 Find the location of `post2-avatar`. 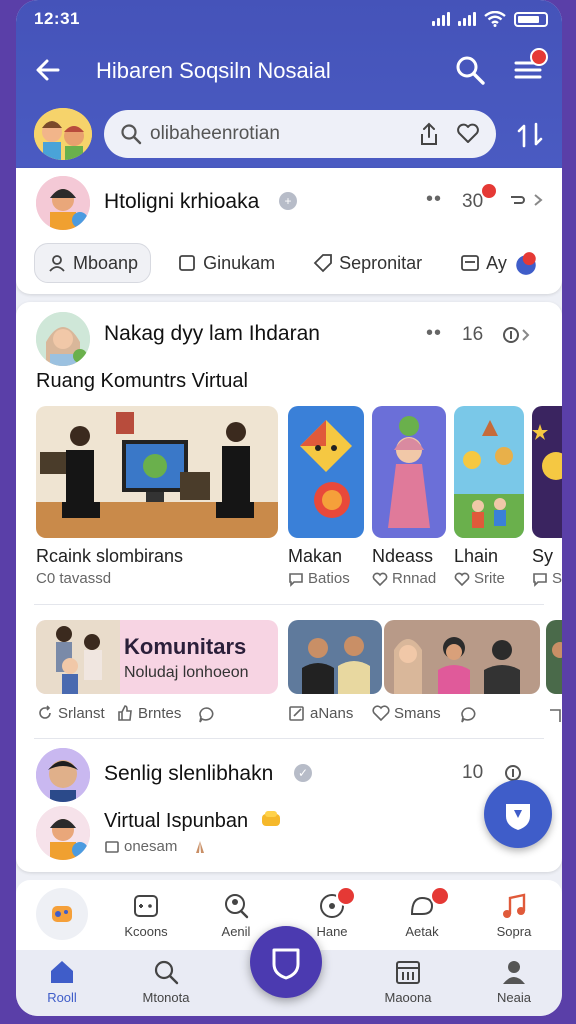

post2-avatar is located at coordinates (63, 339).